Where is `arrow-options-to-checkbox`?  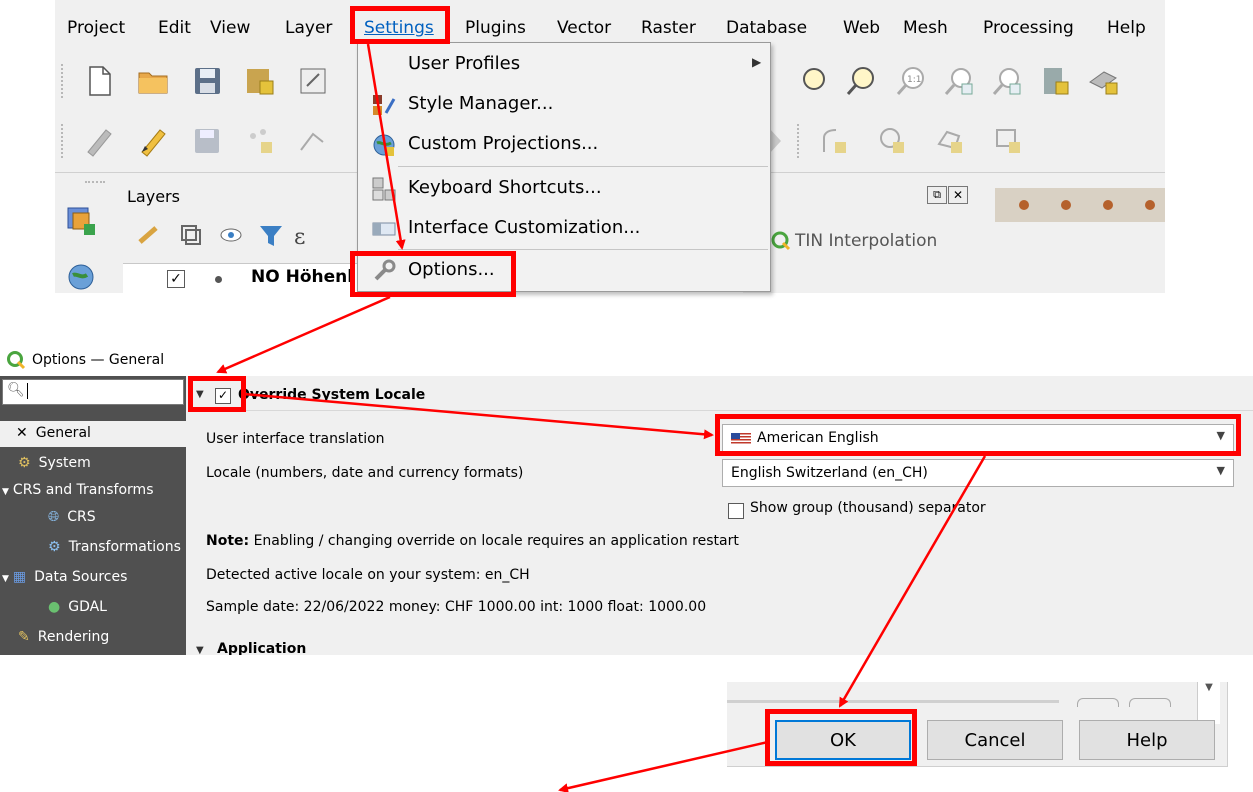 arrow-options-to-checkbox is located at coordinates (303, 334).